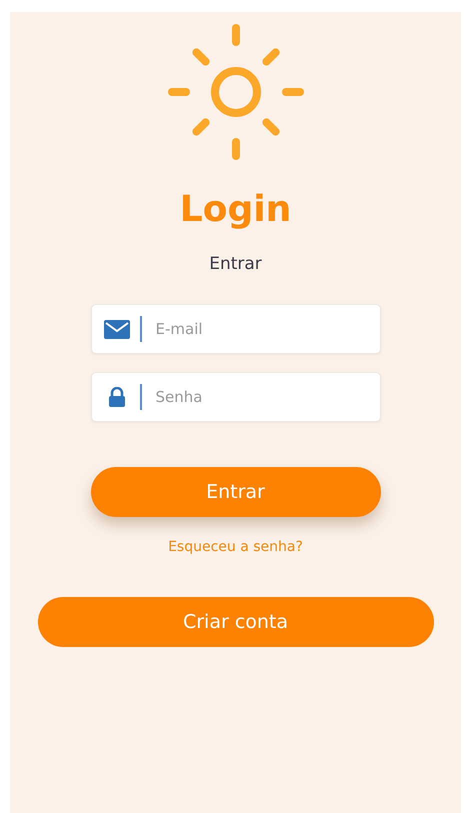  Describe the element at coordinates (117, 329) in the screenshot. I see `envelope-icon` at that location.